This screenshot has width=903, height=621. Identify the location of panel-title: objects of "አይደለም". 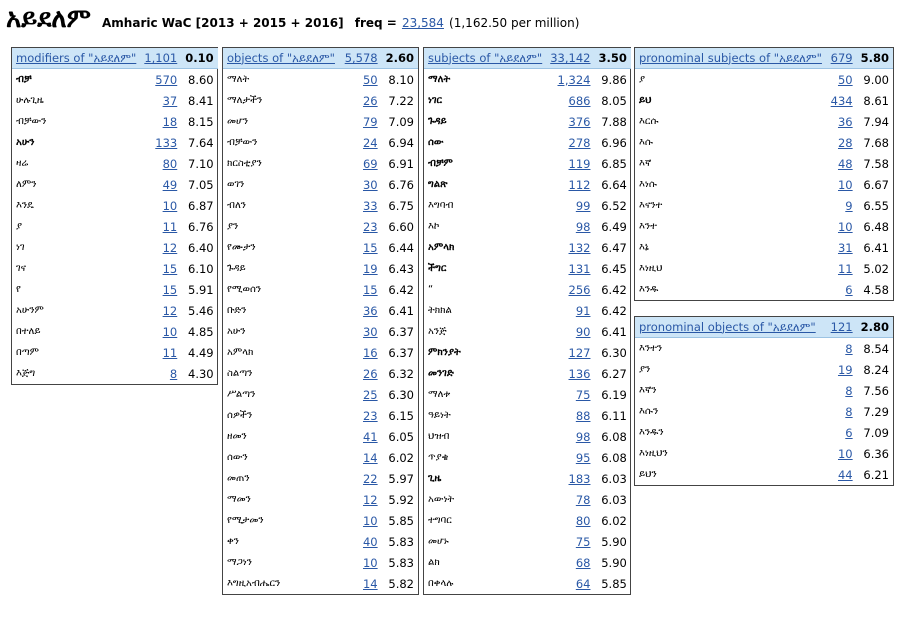
(282, 58).